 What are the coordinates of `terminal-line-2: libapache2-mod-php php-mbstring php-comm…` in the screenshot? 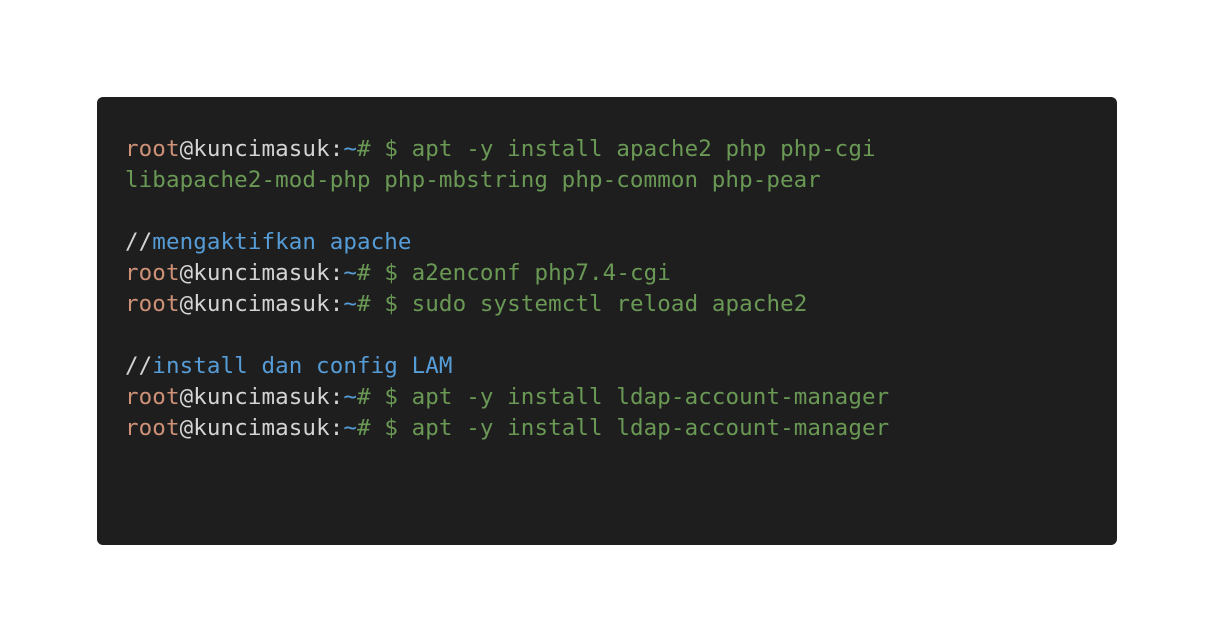 It's located at (621, 180).